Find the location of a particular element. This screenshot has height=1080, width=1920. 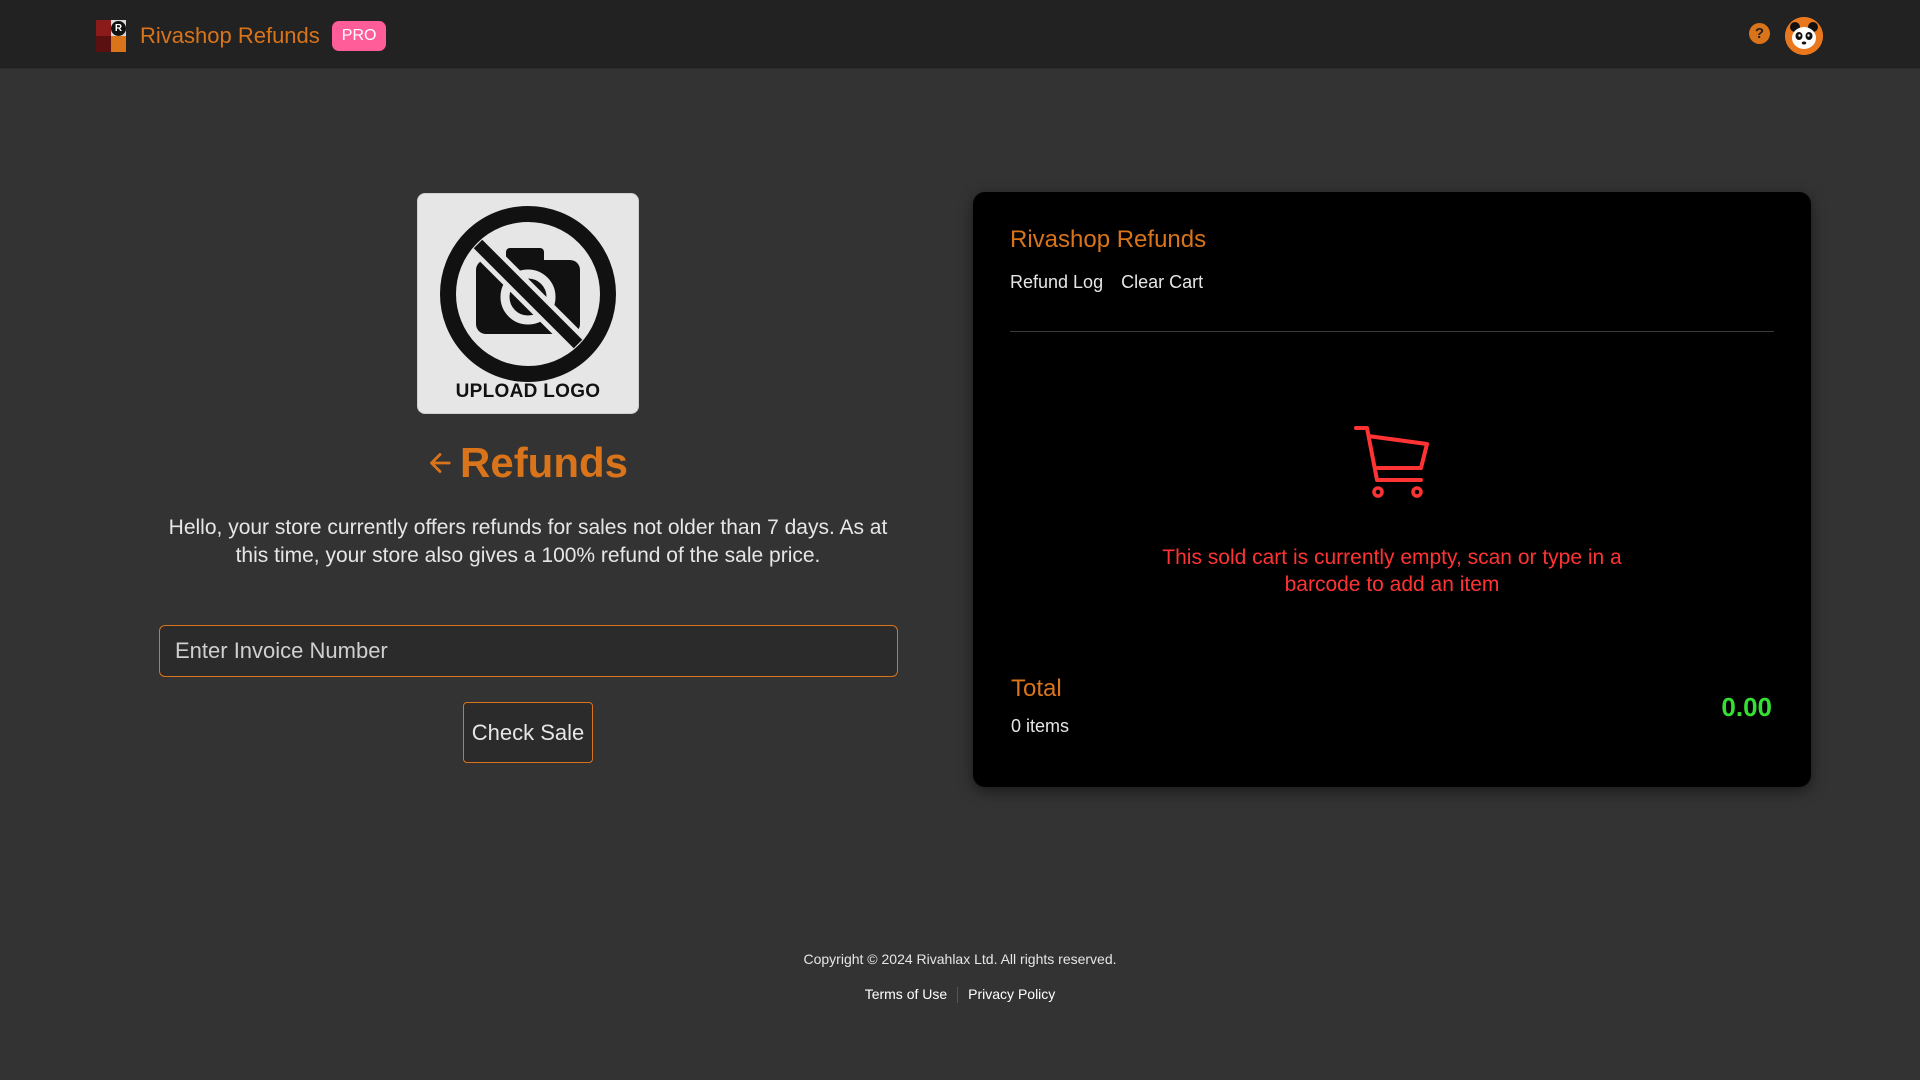

page-title: Refunds is located at coordinates (544, 462).